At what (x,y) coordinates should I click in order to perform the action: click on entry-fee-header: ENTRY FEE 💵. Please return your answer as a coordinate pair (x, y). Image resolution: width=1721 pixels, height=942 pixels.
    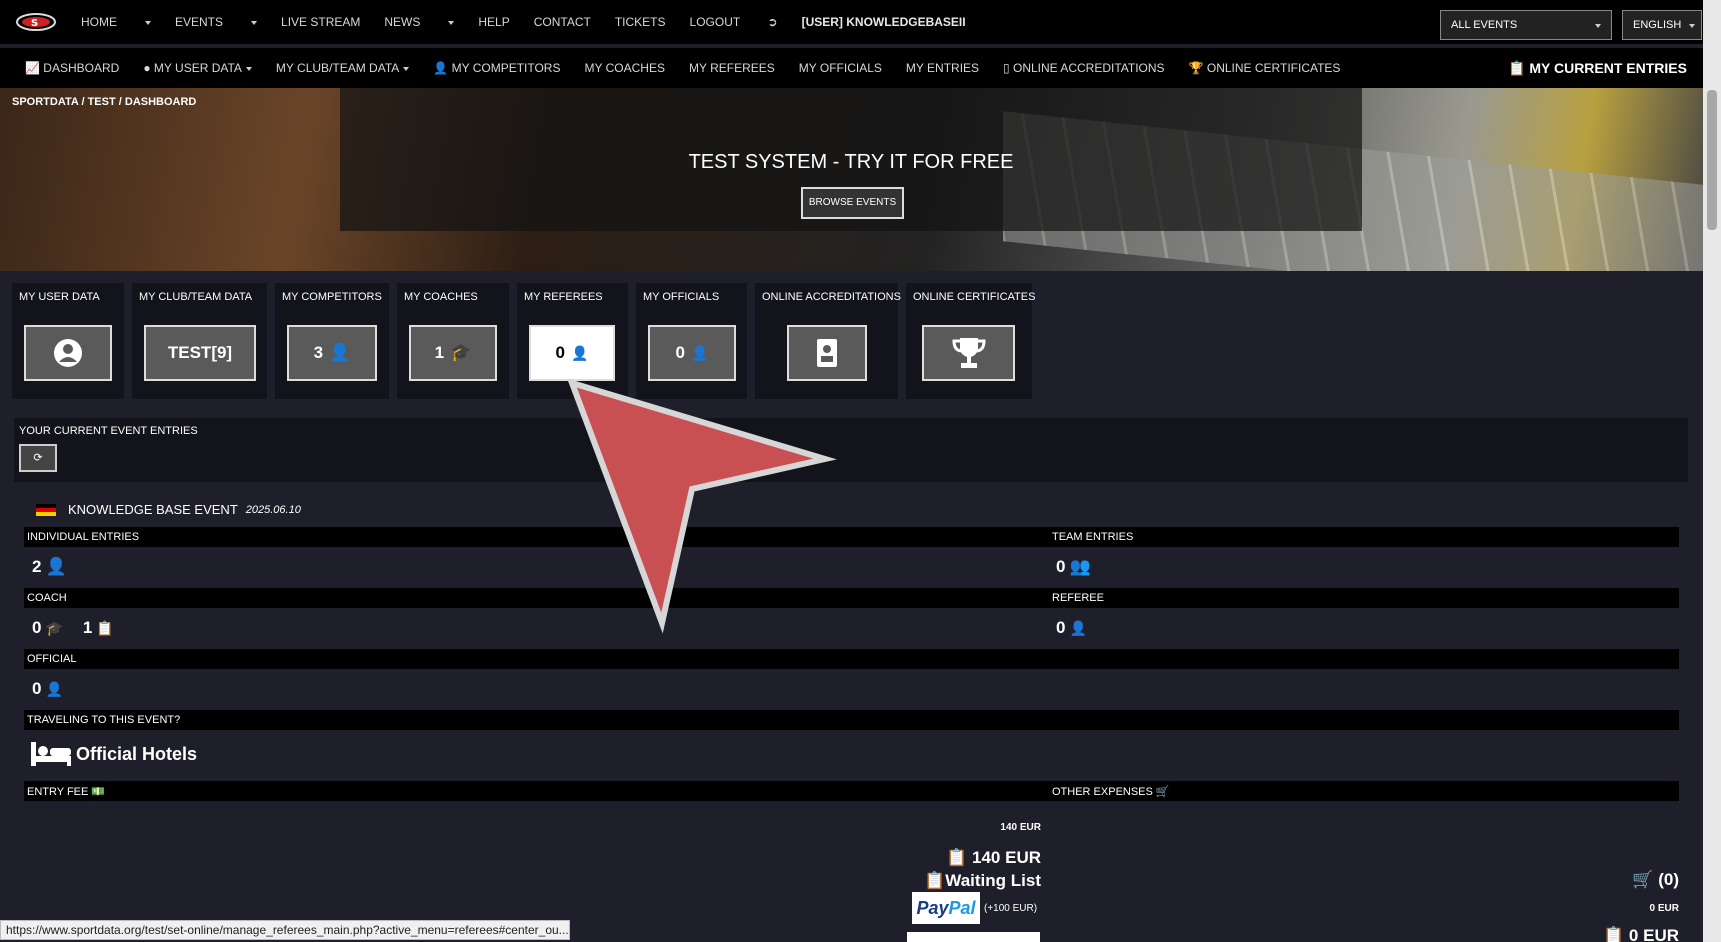
    Looking at the image, I should click on (536, 791).